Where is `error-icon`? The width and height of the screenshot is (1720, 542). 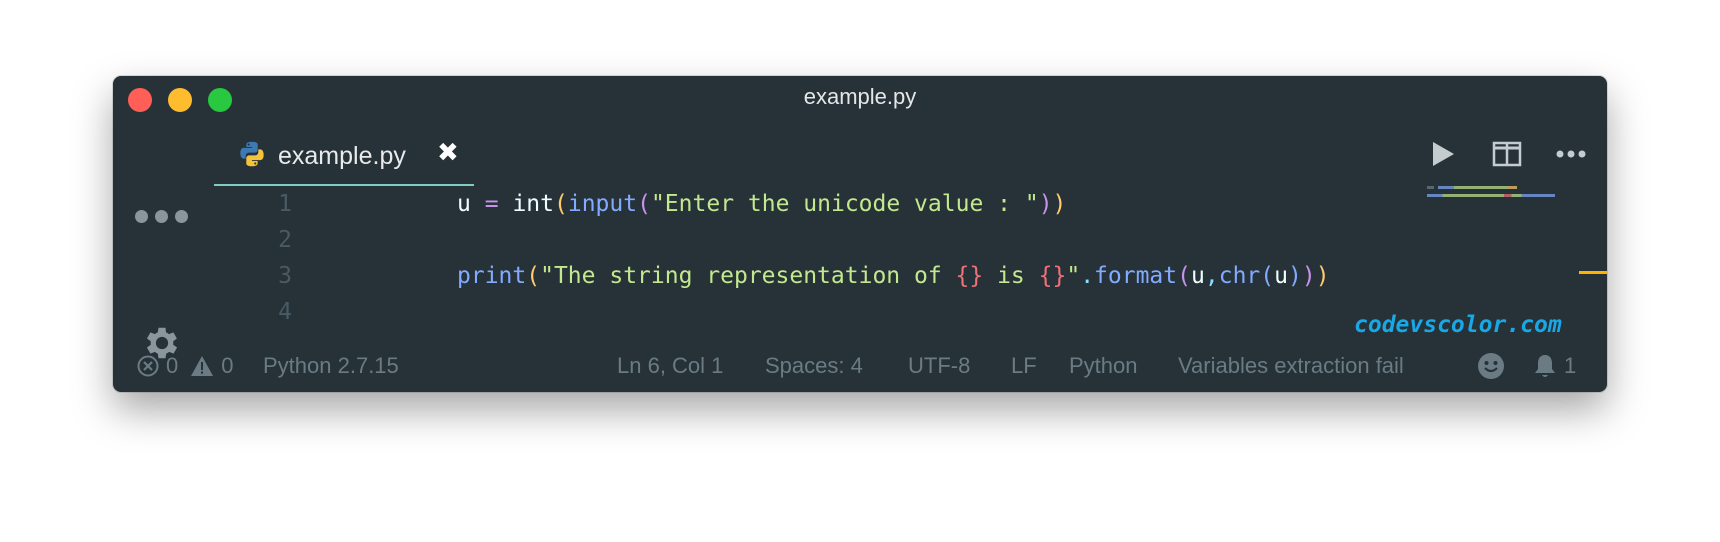
error-icon is located at coordinates (148, 366).